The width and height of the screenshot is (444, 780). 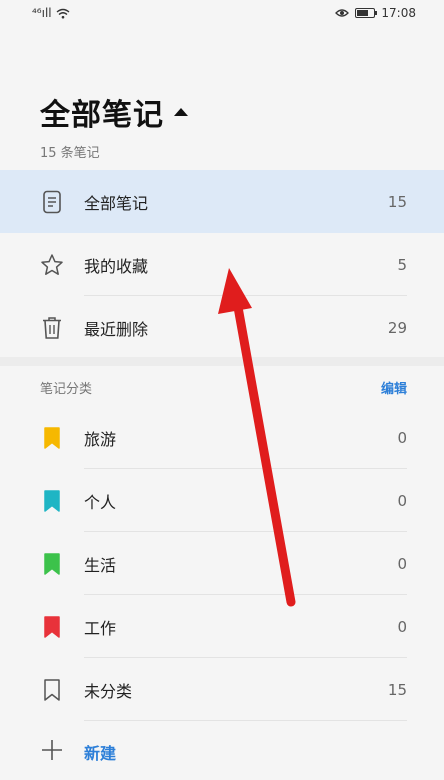 What do you see at coordinates (63, 13) in the screenshot?
I see `wifi-icon` at bounding box center [63, 13].